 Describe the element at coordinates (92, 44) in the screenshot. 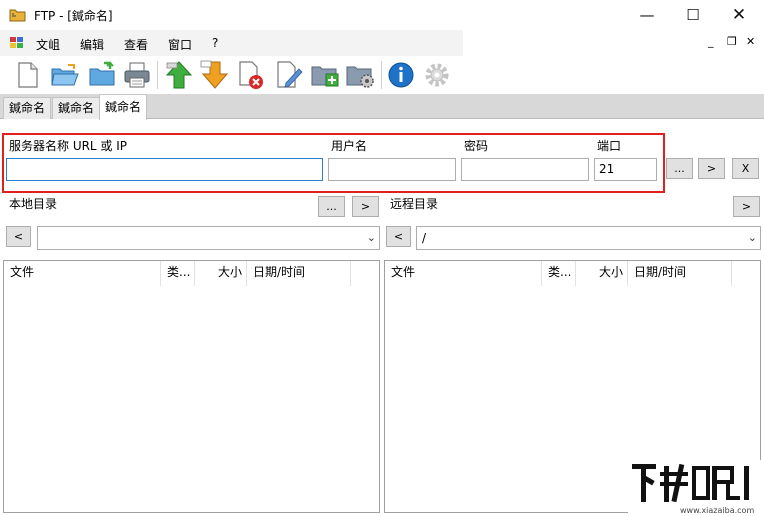

I see `menu-edit: 编辑` at that location.